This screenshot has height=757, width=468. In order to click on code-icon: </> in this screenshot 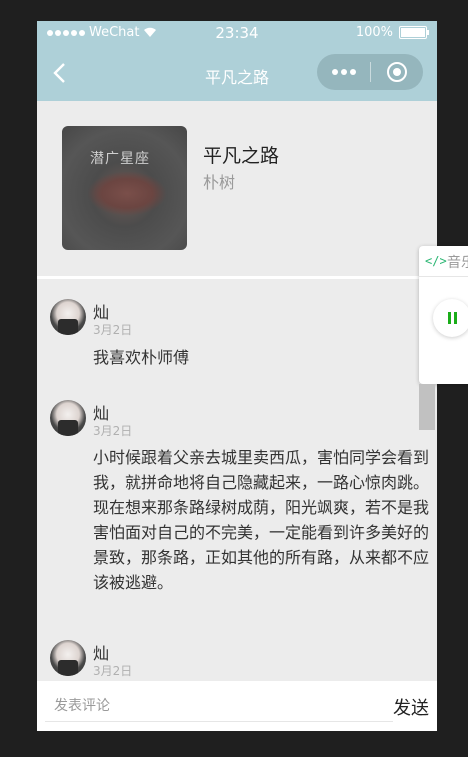, I will do `click(436, 261)`.